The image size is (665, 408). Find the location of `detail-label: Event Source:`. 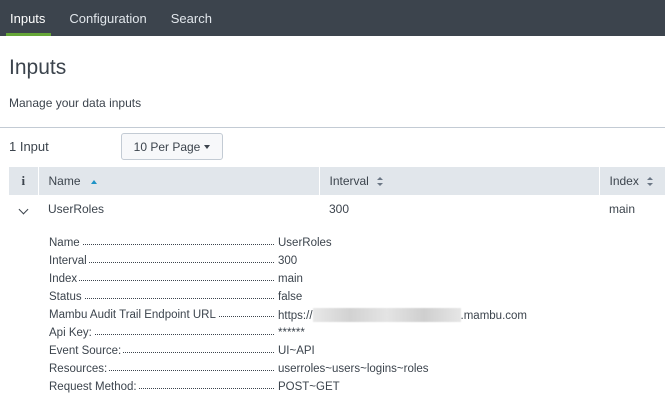

detail-label: Event Source: is located at coordinates (86, 351).